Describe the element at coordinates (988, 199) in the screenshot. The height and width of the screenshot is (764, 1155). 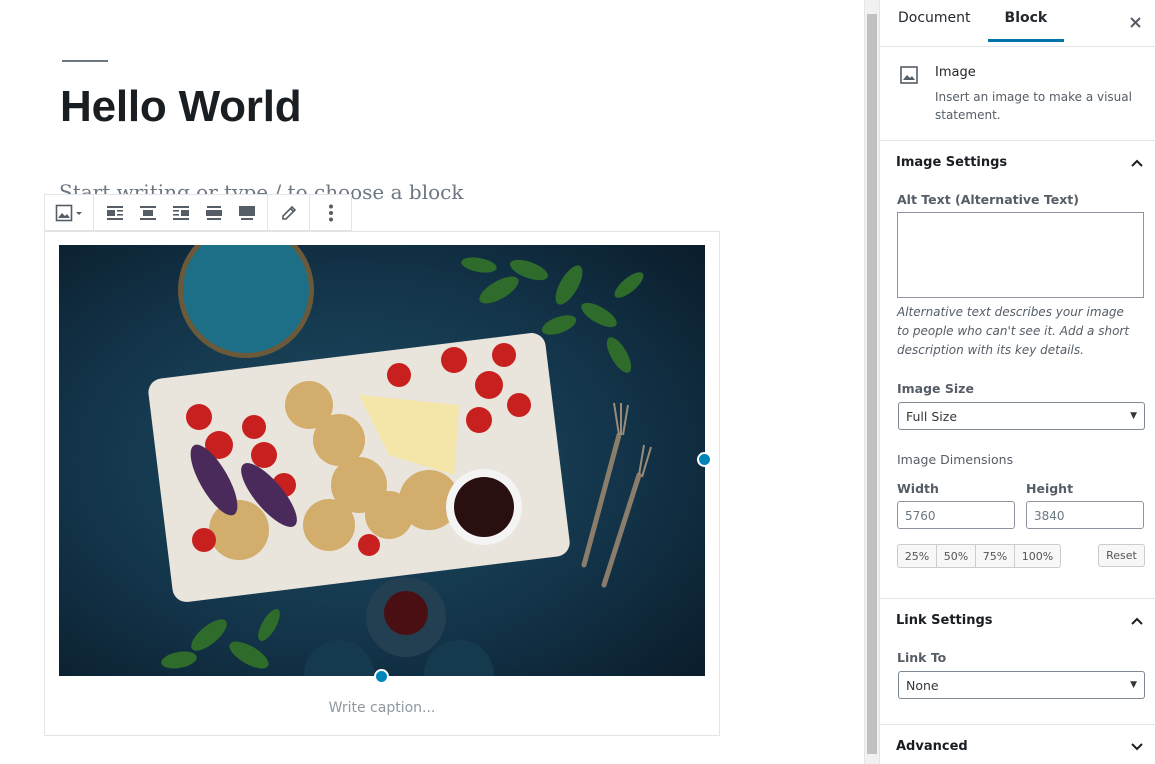
I see `alt-text-label: Alt Text (Alternative Text)` at that location.